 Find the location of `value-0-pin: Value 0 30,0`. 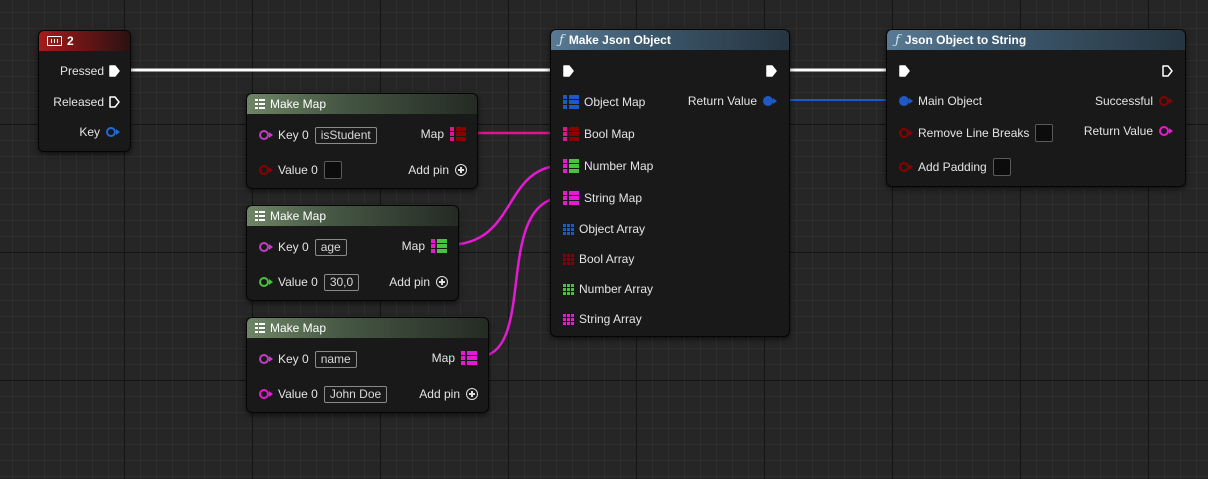

value-0-pin: Value 0 30,0 is located at coordinates (309, 282).